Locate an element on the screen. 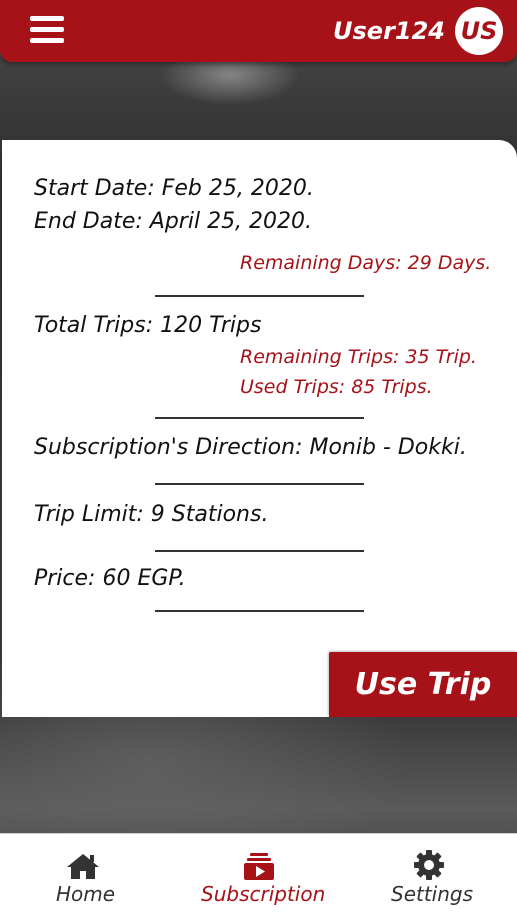 The image size is (517, 920). username-label: User124 is located at coordinates (389, 31).